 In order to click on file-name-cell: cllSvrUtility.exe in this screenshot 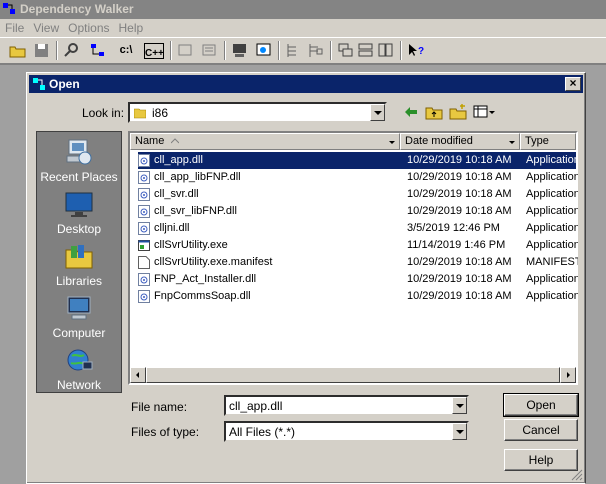, I will do `click(267, 245)`.